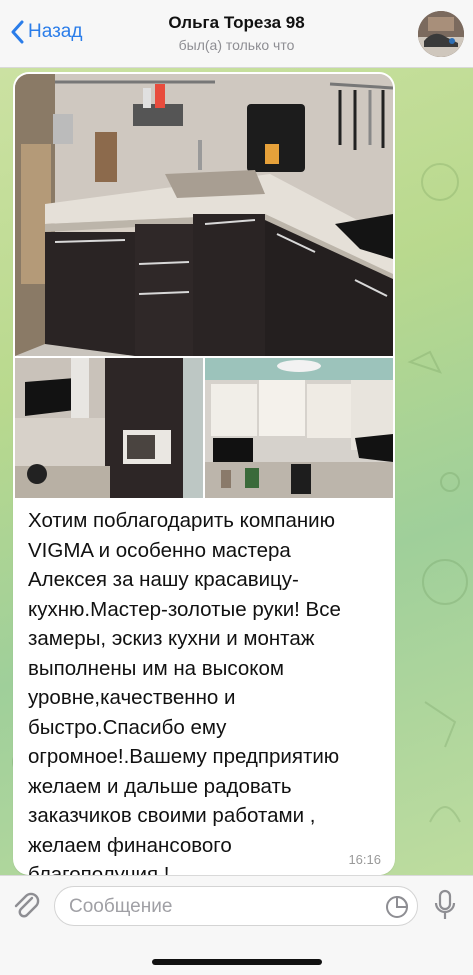 Image resolution: width=473 pixels, height=975 pixels. I want to click on chat-header: Назад Ольга Тореза 98 был(а) только что, so click(236, 34).